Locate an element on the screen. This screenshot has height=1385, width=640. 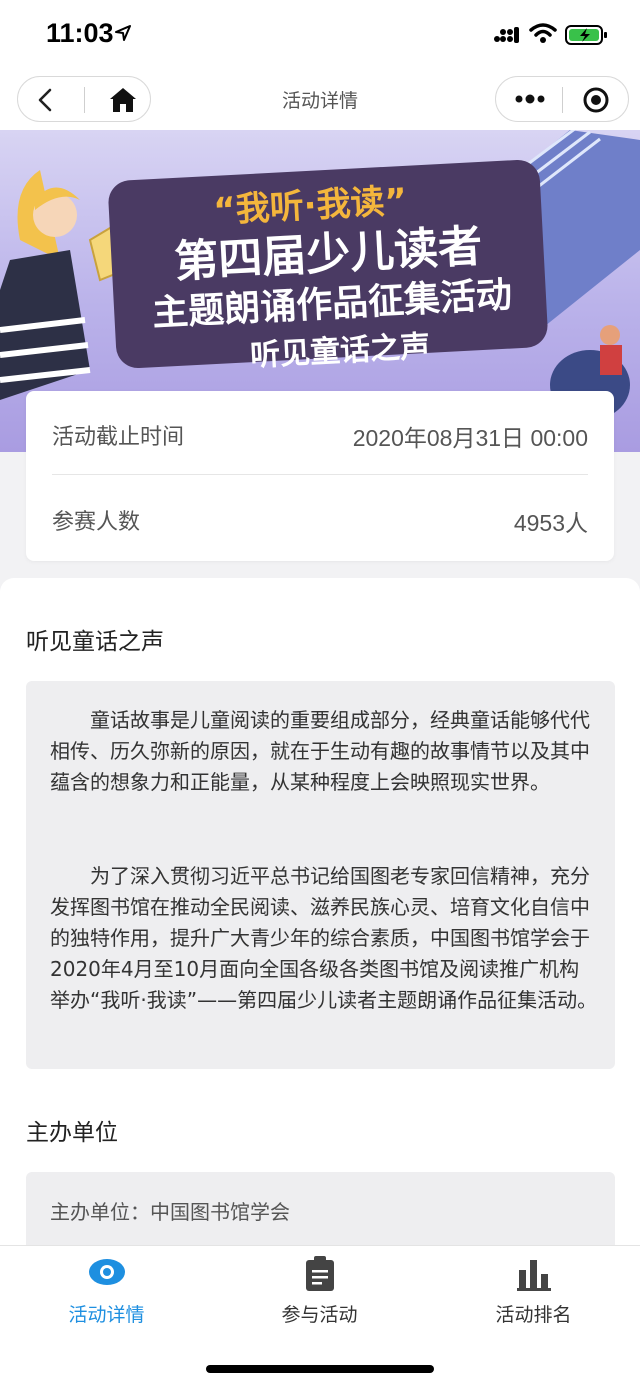
tab-activity-ranking: 活动排名 is located at coordinates (533, 1291).